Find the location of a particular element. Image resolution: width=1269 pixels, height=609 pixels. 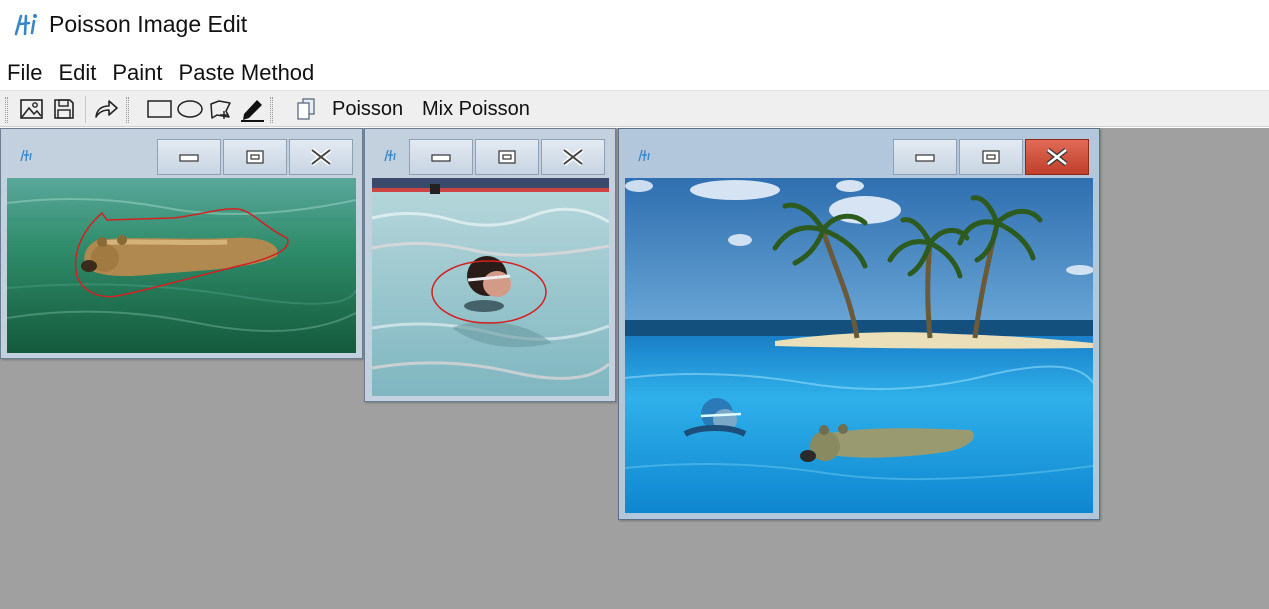

pen-tool-button is located at coordinates (252, 109).